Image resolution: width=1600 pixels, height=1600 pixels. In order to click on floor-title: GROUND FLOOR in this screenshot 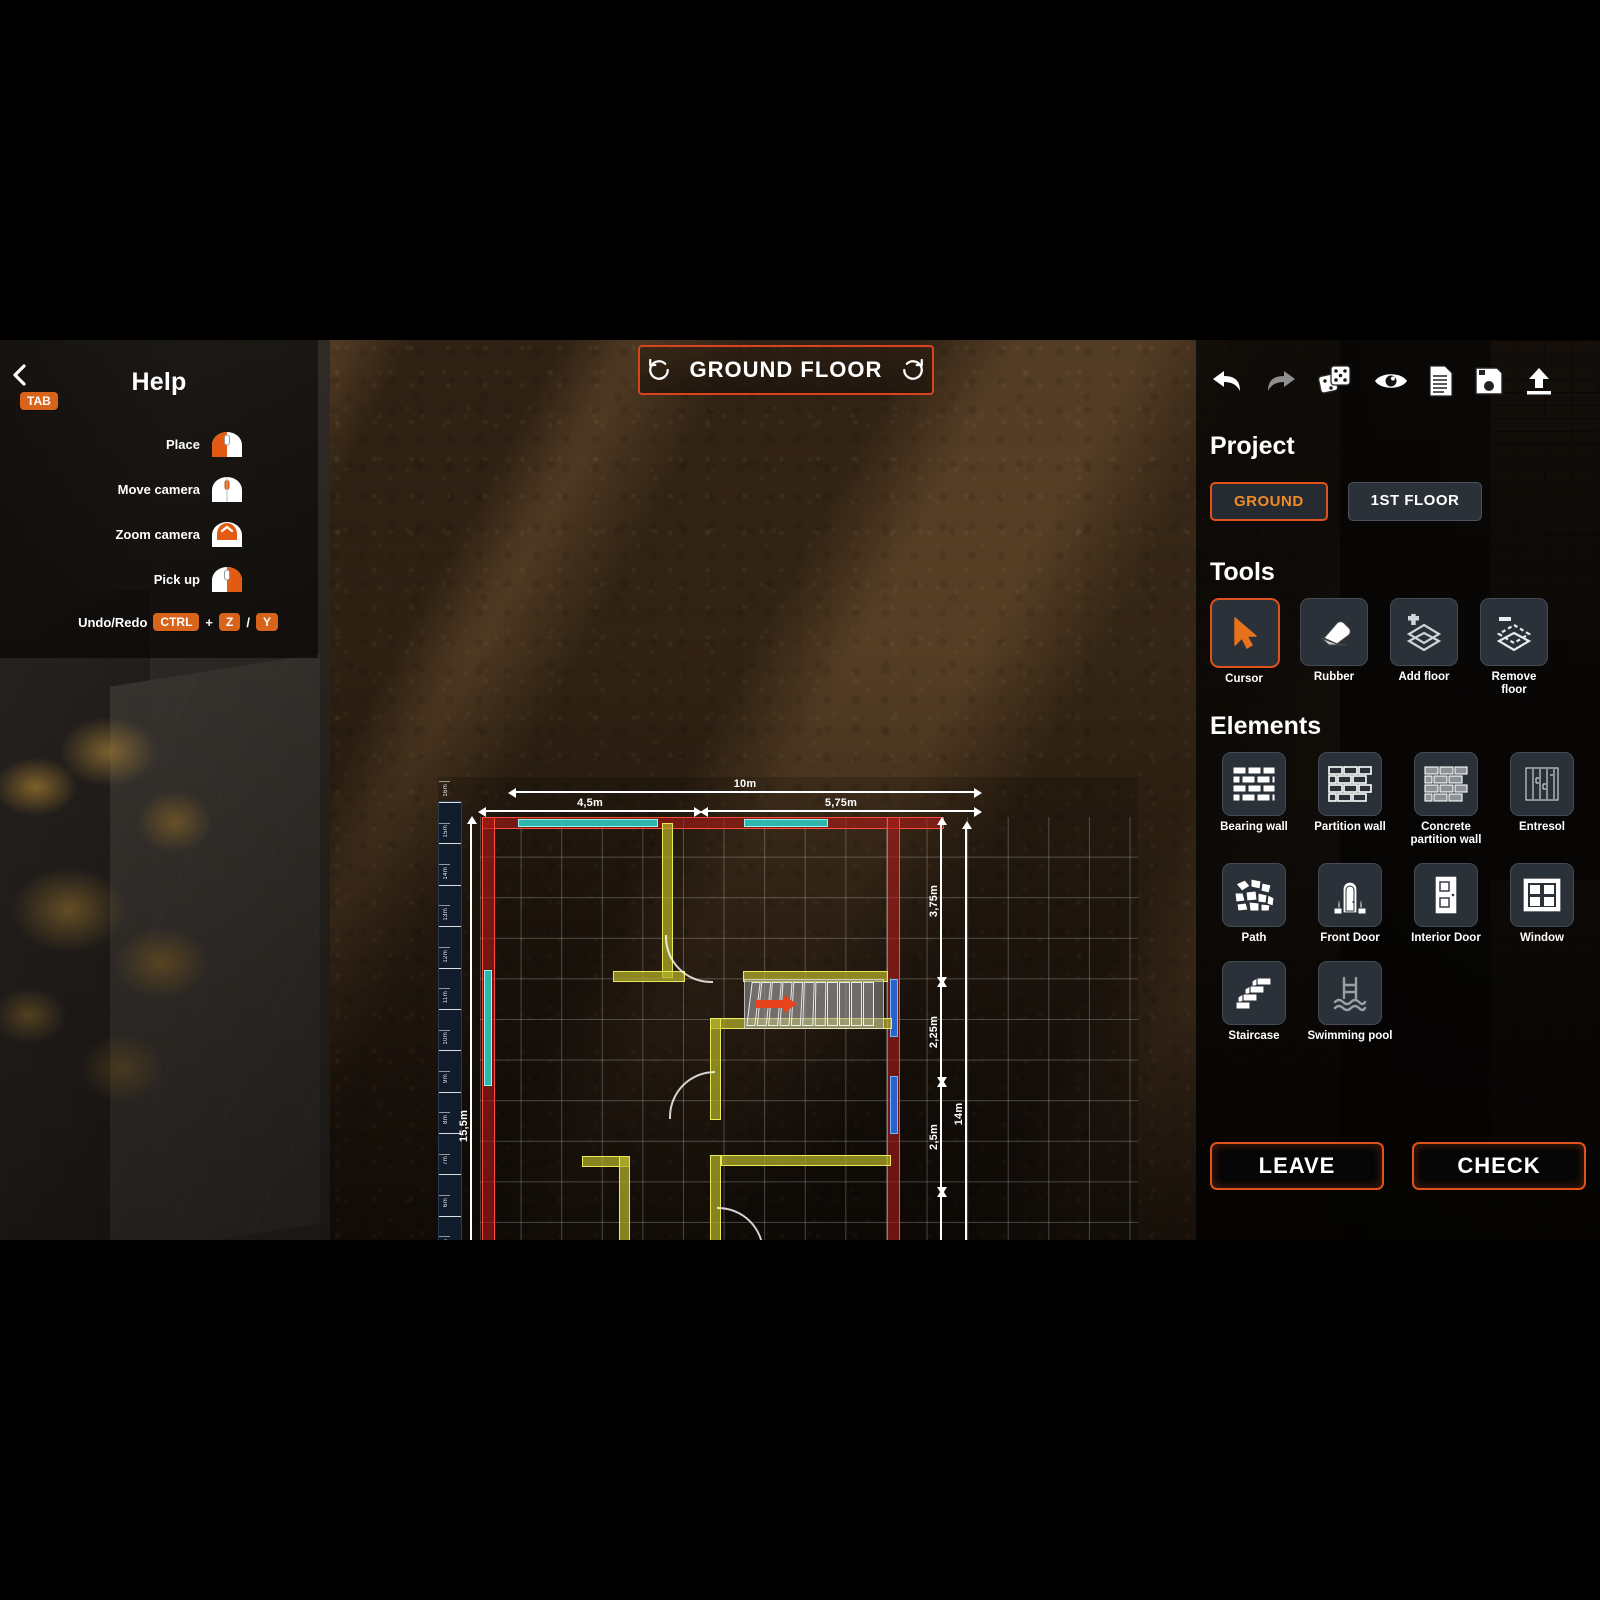, I will do `click(786, 369)`.